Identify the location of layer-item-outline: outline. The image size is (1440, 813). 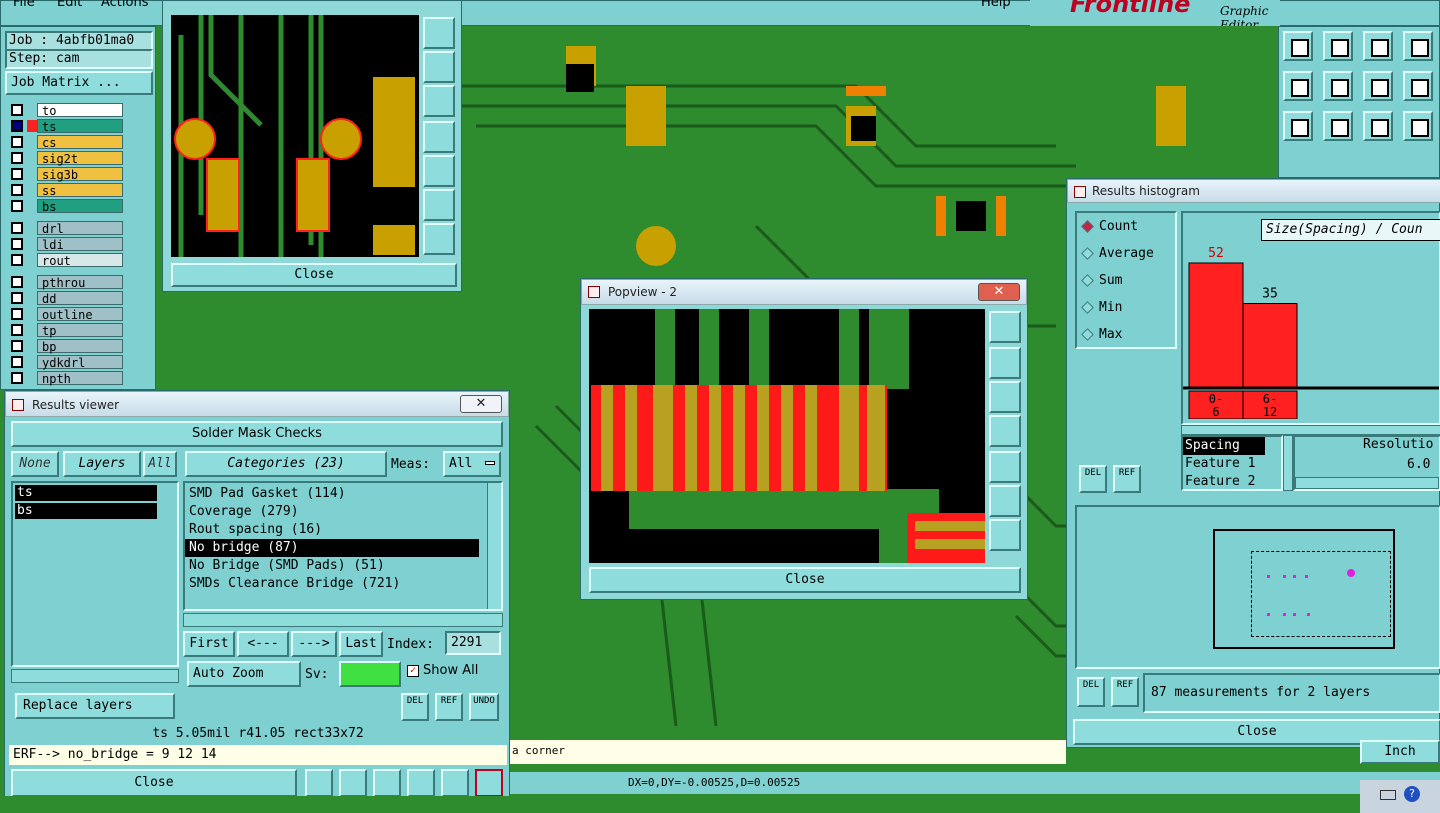
(80, 314).